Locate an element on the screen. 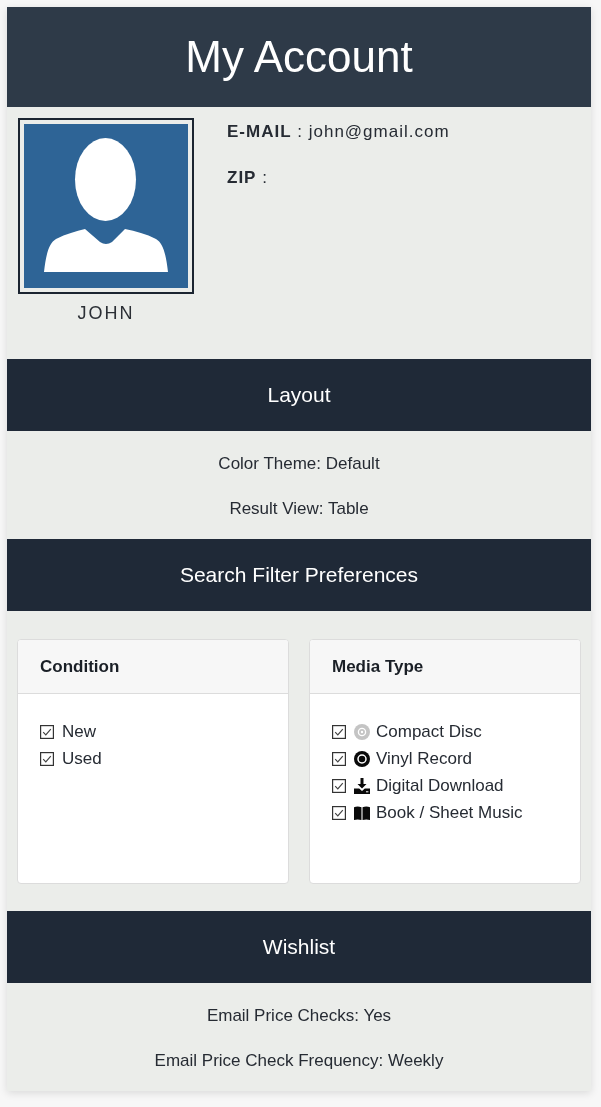 The width and height of the screenshot is (601, 1107). setting-text: Result View: Table is located at coordinates (299, 509).